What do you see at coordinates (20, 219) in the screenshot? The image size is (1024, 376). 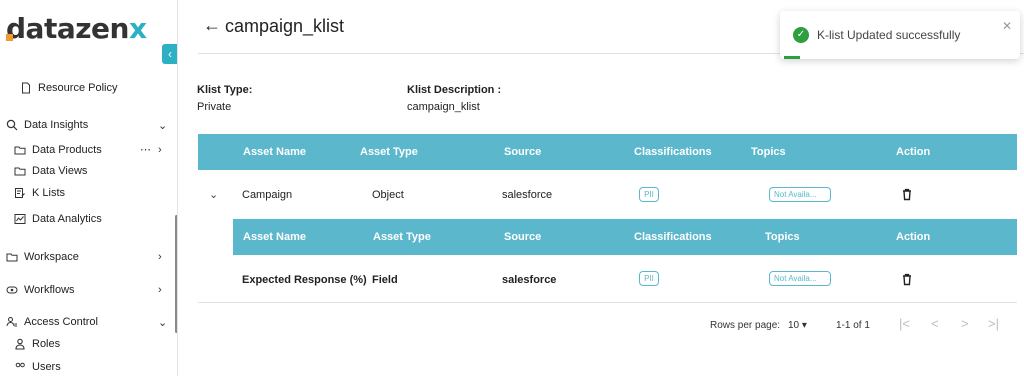 I see `analytics-icon` at bounding box center [20, 219].